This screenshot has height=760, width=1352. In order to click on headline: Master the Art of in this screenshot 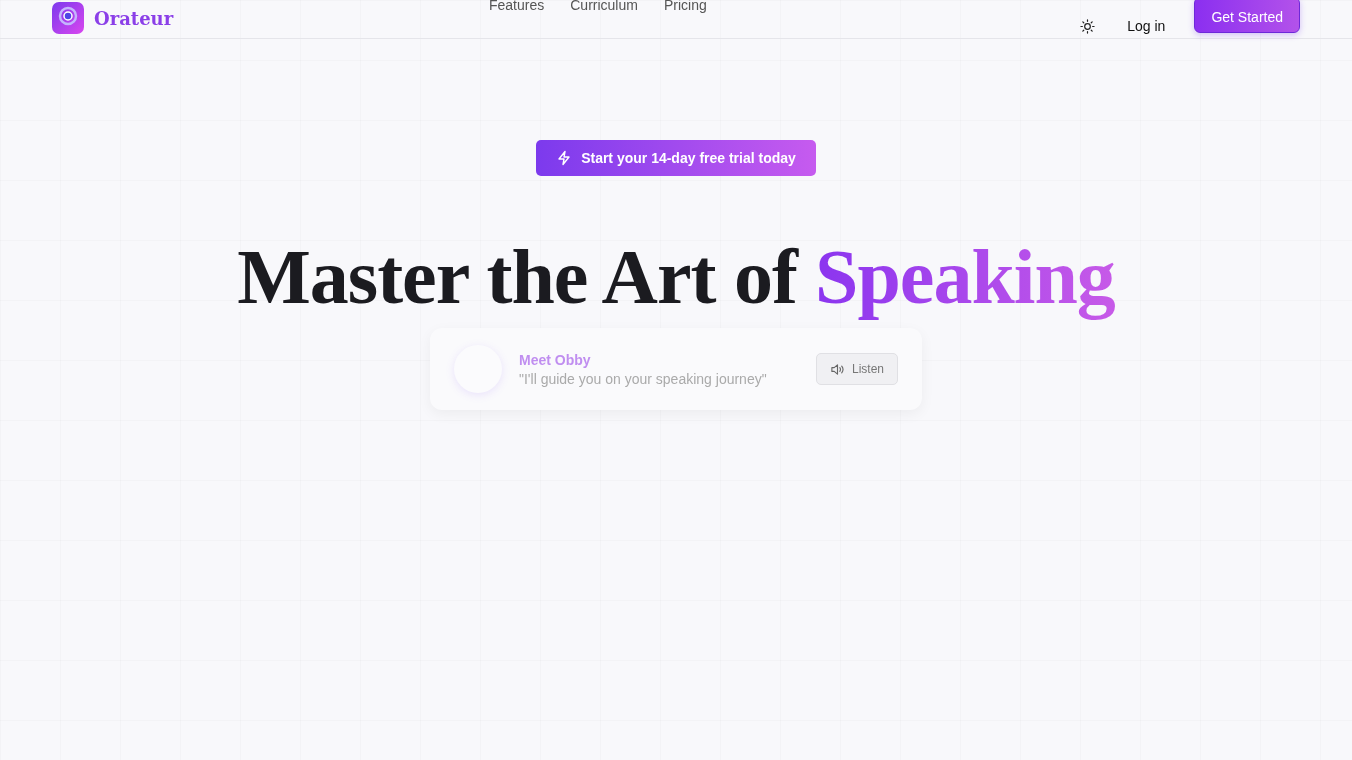, I will do `click(517, 277)`.